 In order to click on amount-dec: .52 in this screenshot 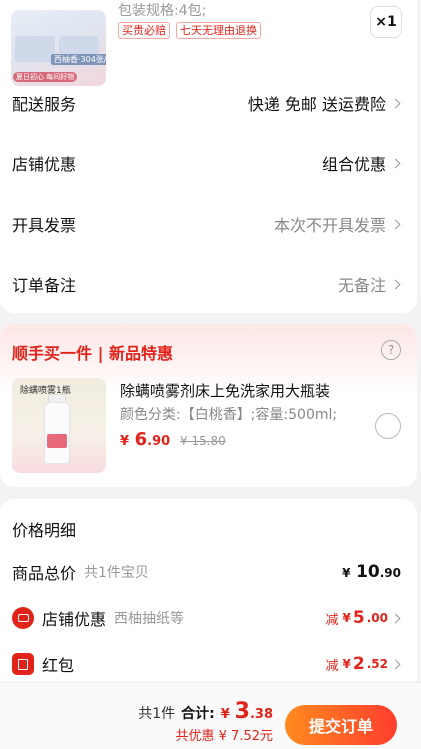, I will do `click(377, 664)`.